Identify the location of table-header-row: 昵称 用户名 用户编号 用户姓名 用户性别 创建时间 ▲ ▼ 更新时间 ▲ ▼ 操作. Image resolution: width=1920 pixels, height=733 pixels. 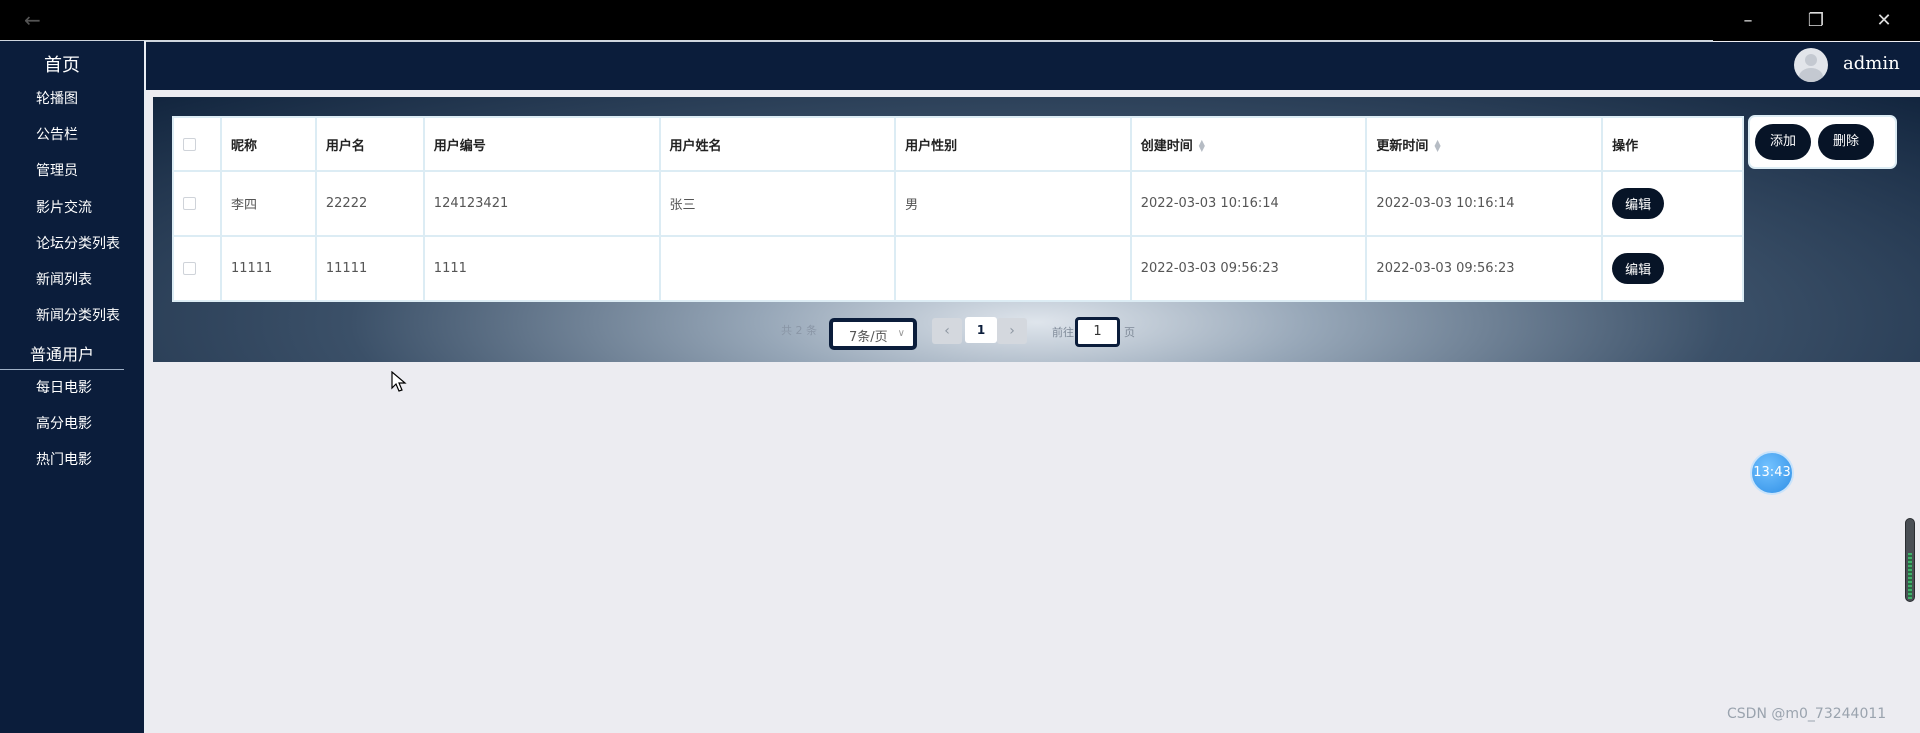
(958, 144).